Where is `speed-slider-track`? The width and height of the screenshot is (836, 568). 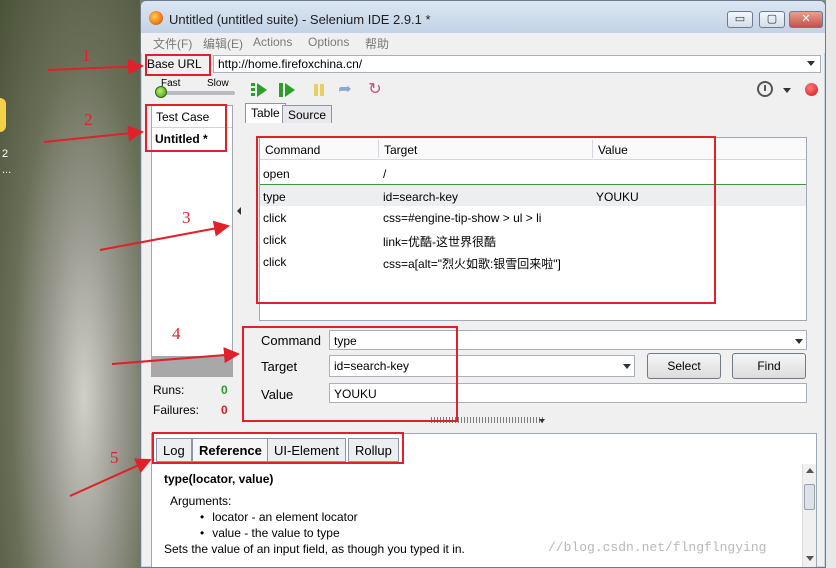
speed-slider-track is located at coordinates (195, 93).